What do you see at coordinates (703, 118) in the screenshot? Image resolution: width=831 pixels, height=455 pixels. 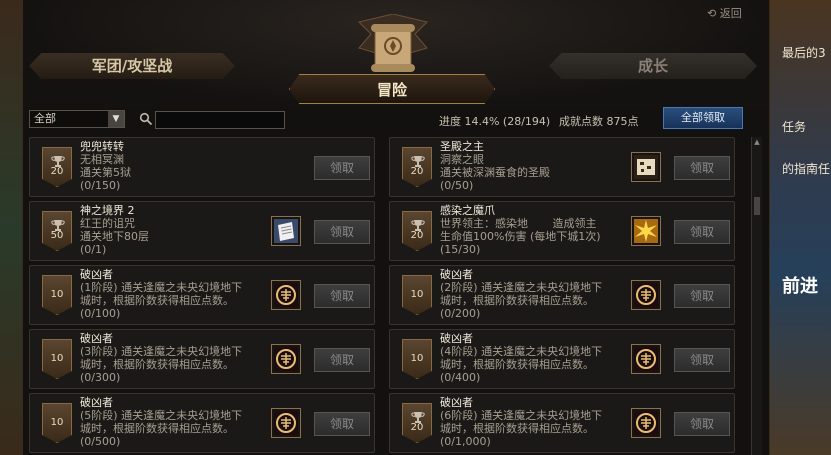 I see `claim-all-button: 全部领取` at bounding box center [703, 118].